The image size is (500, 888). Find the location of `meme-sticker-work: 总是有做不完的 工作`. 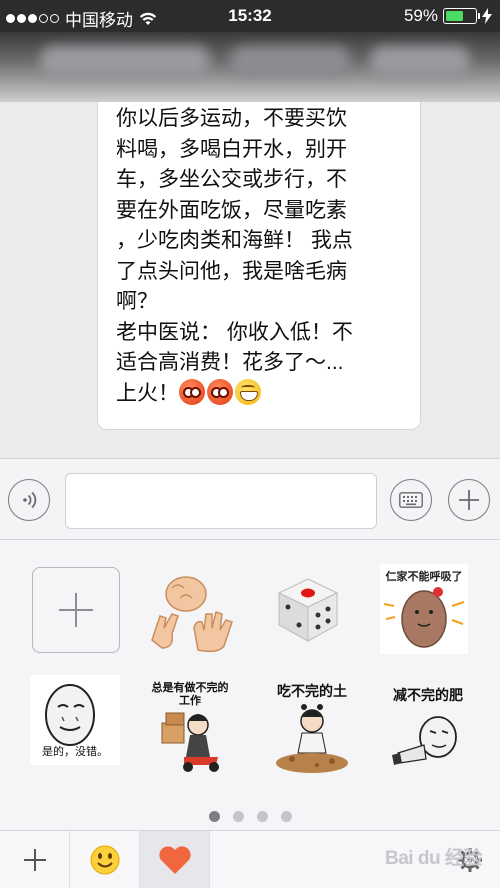

meme-sticker-work: 总是有做不完的 工作 is located at coordinates (190, 725).